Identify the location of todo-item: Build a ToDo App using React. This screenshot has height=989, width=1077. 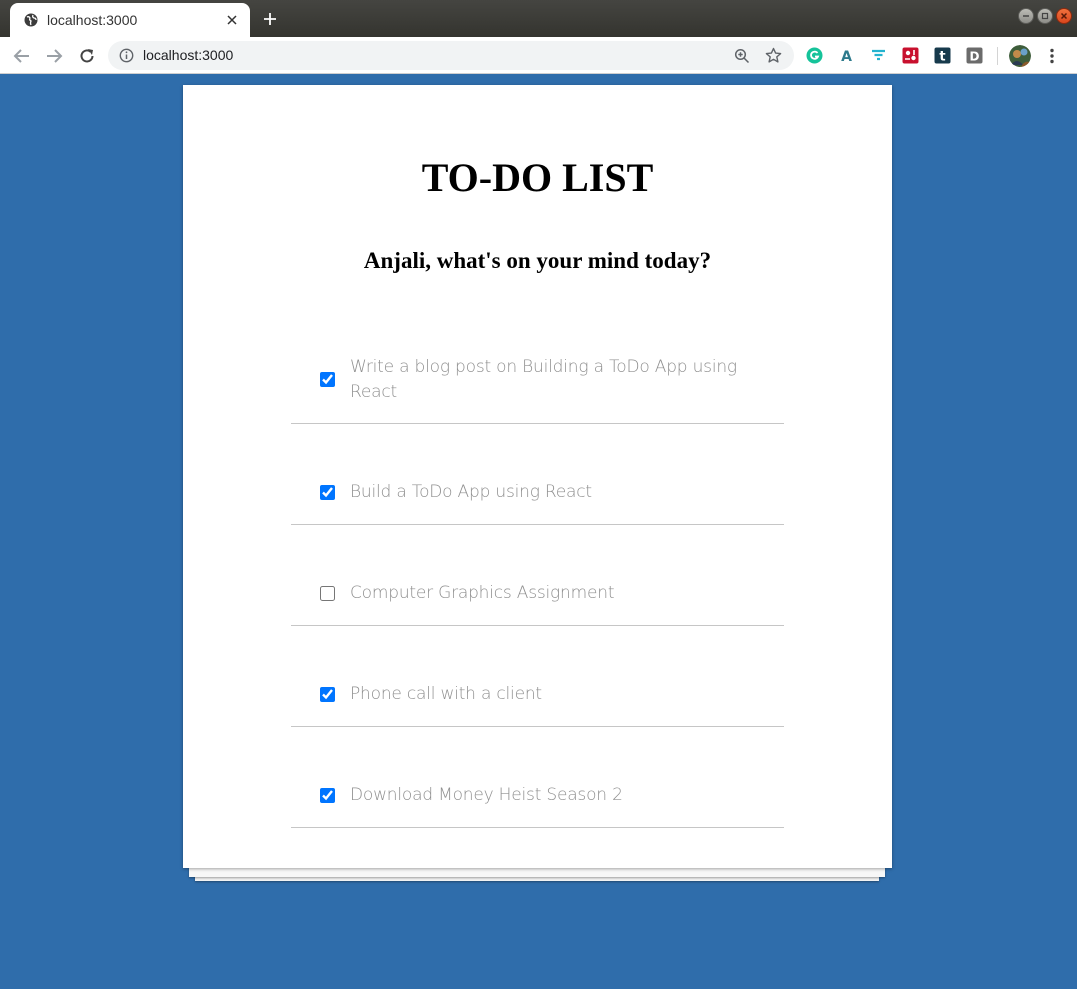
(537, 474).